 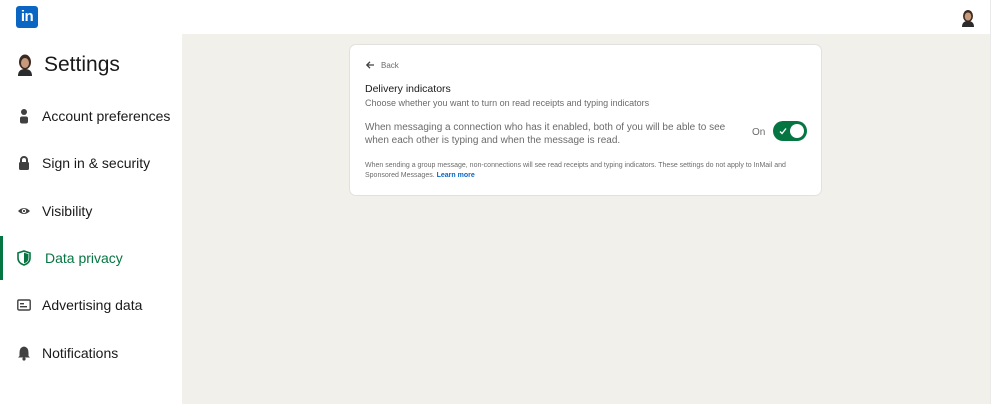 I want to click on sidebar-item-label: Visibility, so click(x=67, y=211).